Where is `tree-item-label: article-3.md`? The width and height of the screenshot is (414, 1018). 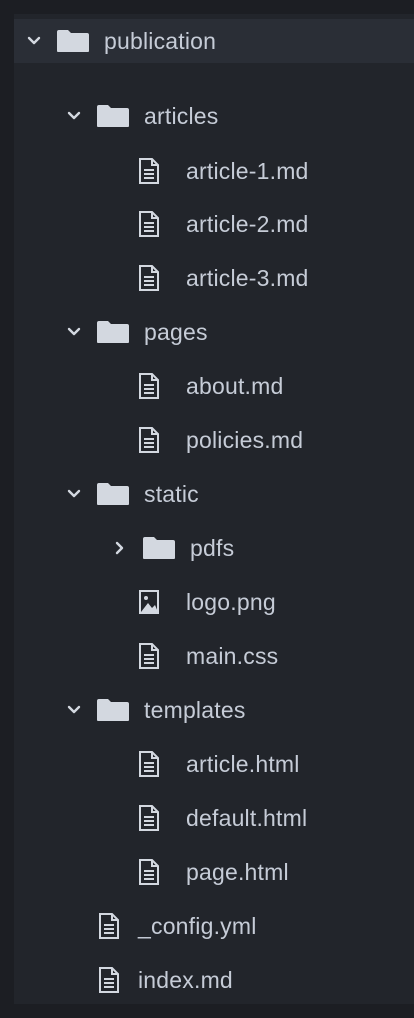 tree-item-label: article-3.md is located at coordinates (247, 277).